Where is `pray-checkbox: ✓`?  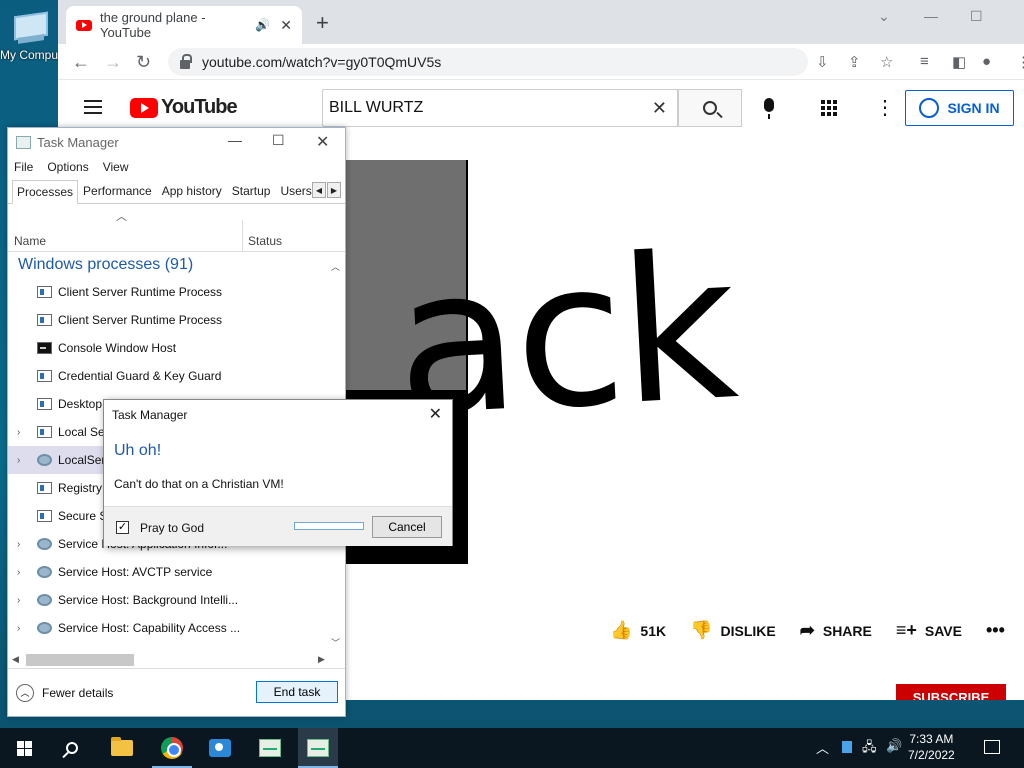 pray-checkbox: ✓ is located at coordinates (122, 527).